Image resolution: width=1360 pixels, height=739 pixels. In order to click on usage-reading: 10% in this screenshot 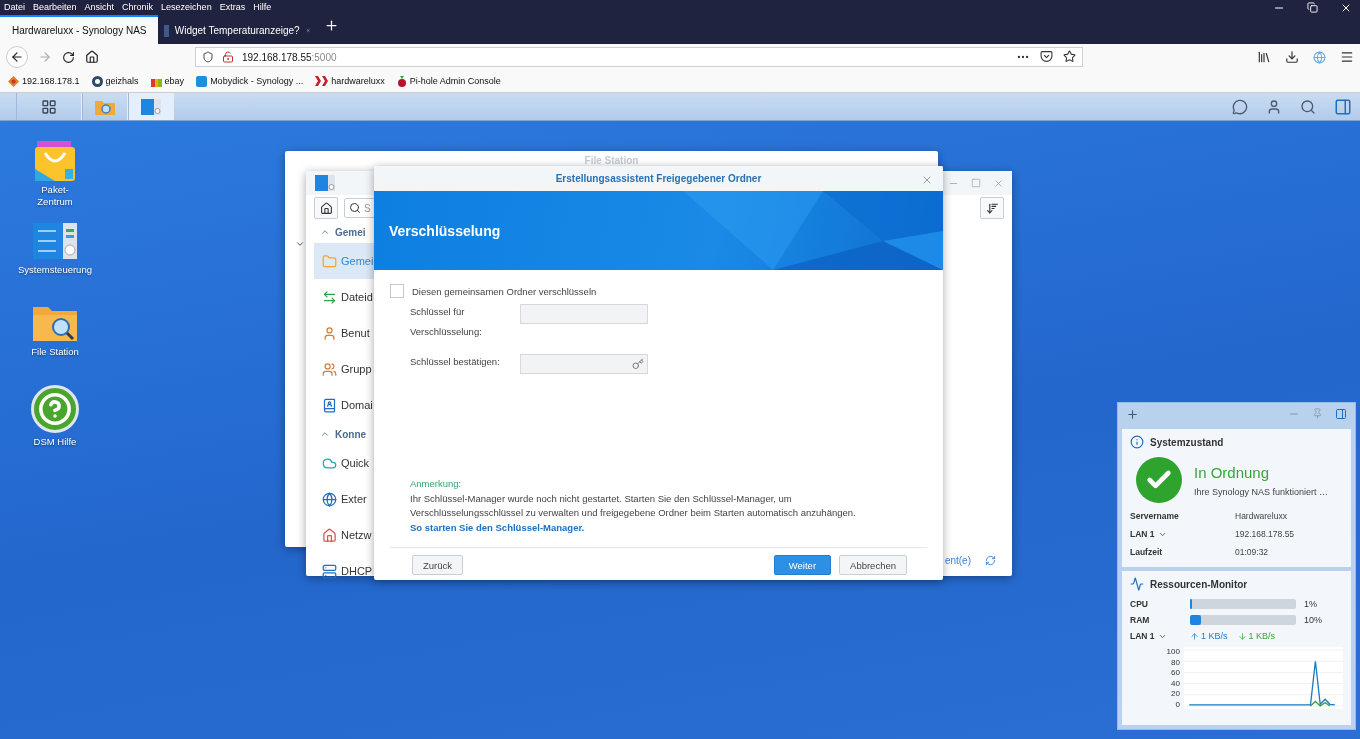, I will do `click(1313, 620)`.